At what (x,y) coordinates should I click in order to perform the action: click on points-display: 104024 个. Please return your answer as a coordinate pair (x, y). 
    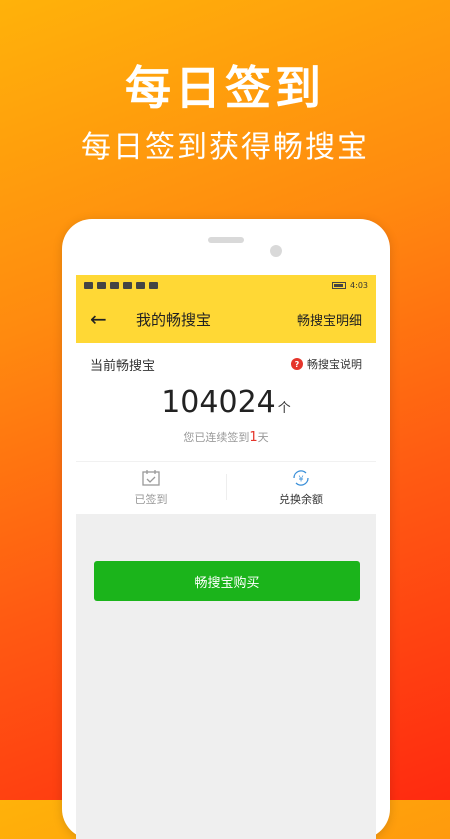
    Looking at the image, I should click on (226, 403).